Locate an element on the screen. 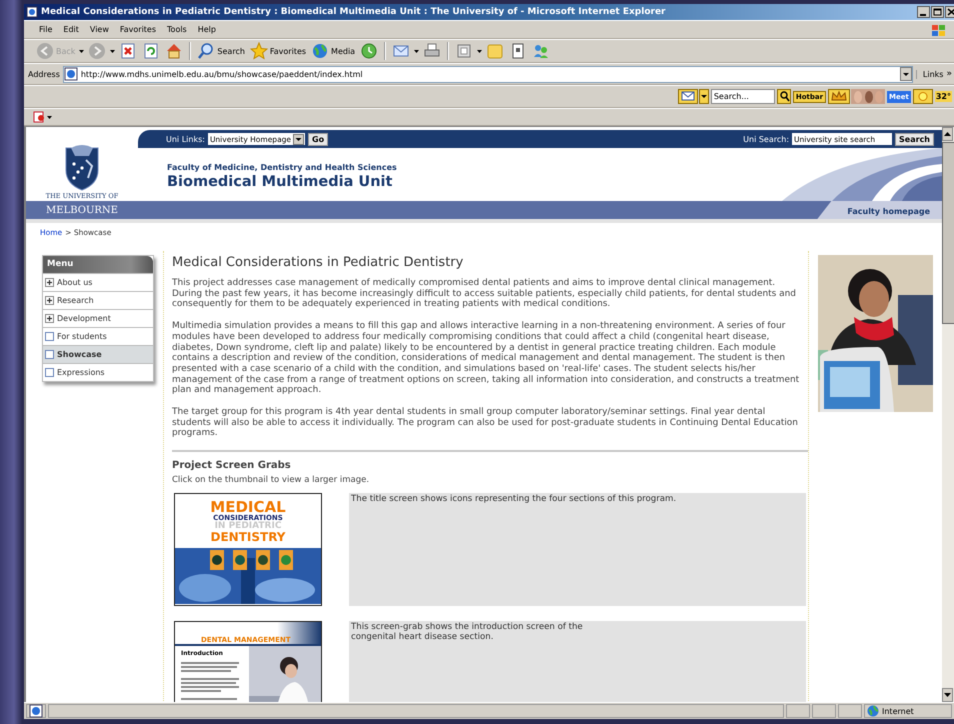 The image size is (954, 724). uni-links-label: Uni Links: is located at coordinates (185, 139).